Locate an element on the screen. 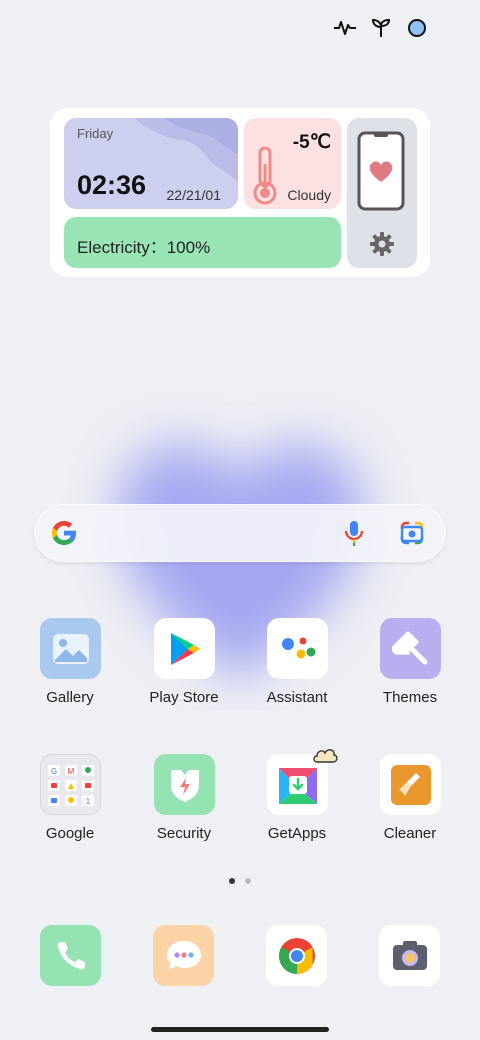  sprout-icon is located at coordinates (381, 28).